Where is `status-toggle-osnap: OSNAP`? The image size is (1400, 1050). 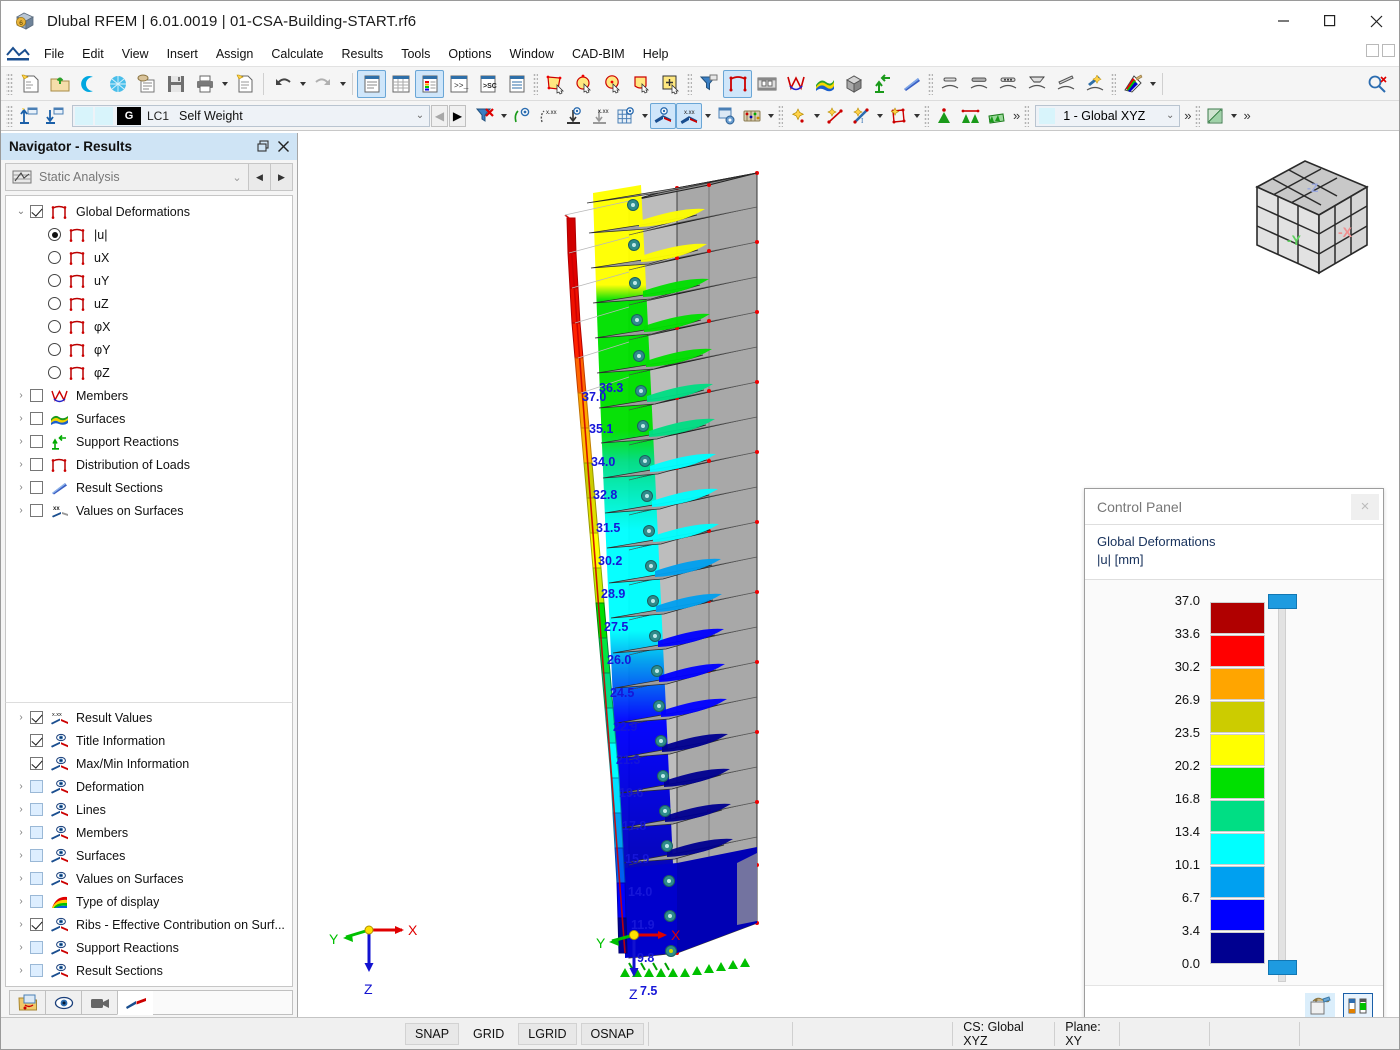 status-toggle-osnap: OSNAP is located at coordinates (612, 1033).